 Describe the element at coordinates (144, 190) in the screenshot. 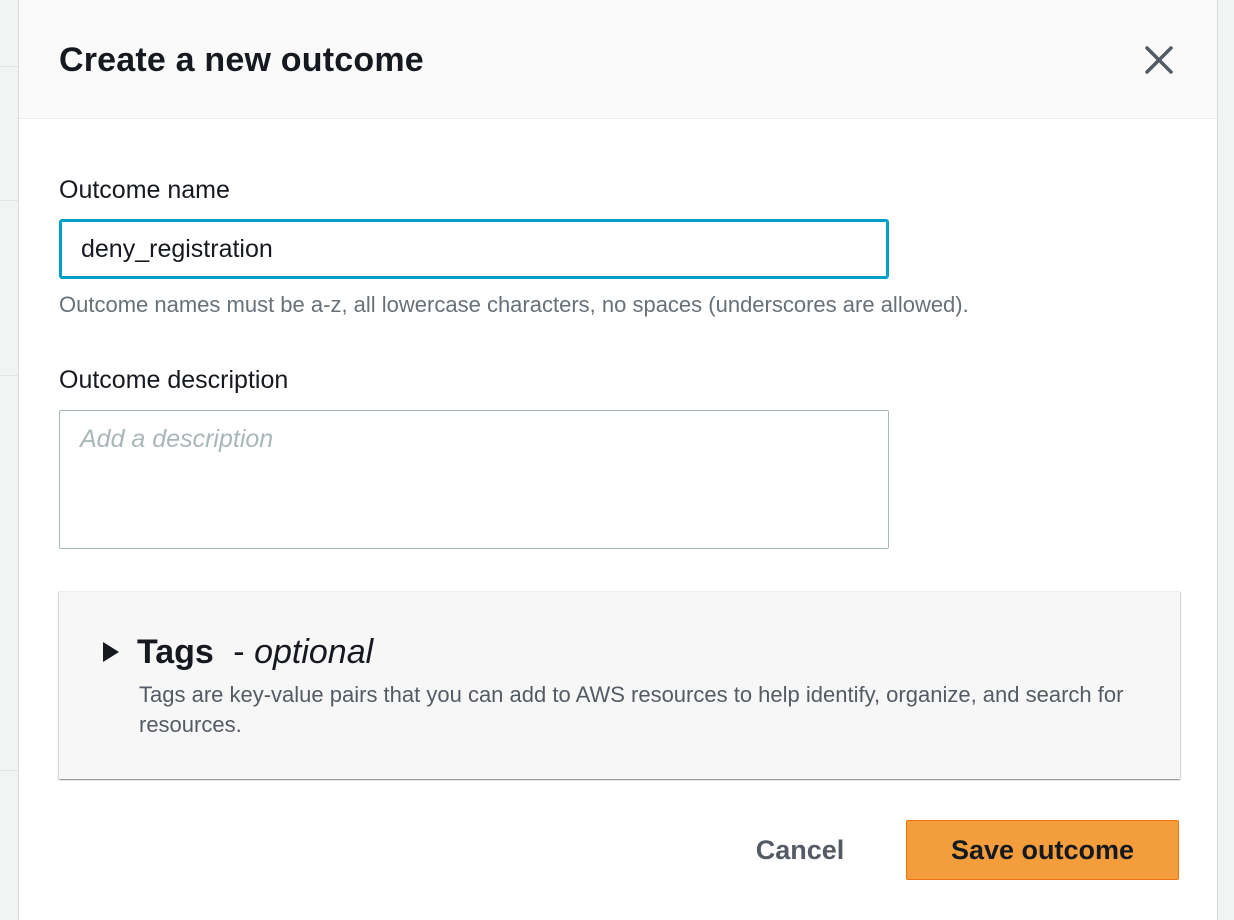

I see `outcome-name-label: Outcome name` at that location.